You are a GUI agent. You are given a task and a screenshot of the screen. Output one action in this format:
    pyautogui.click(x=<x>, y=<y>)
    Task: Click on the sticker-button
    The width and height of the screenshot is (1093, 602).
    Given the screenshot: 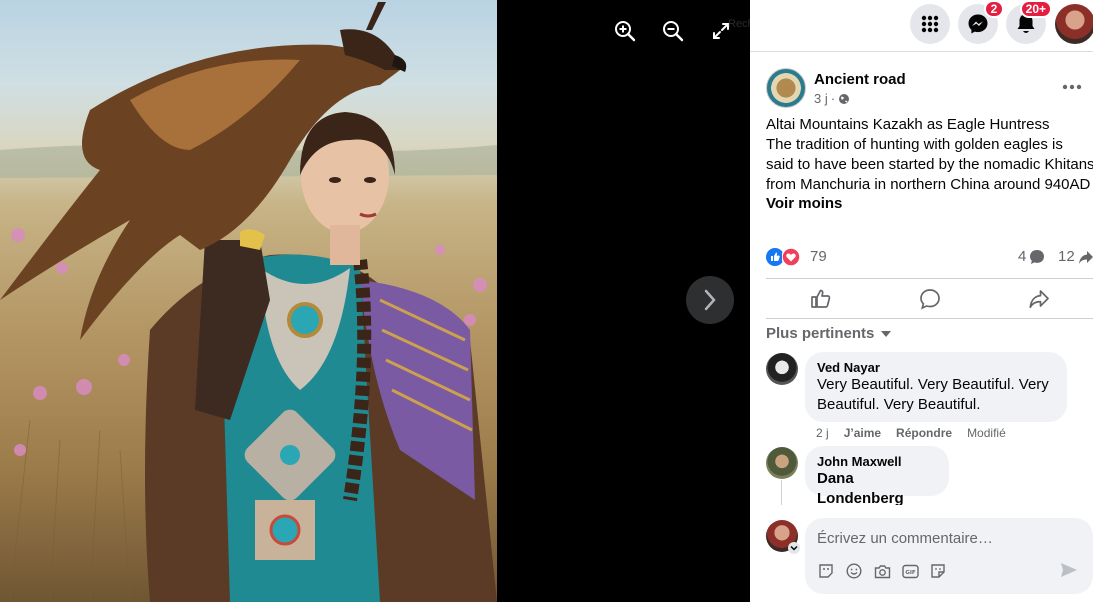 What is the action you would take?
    pyautogui.click(x=938, y=571)
    